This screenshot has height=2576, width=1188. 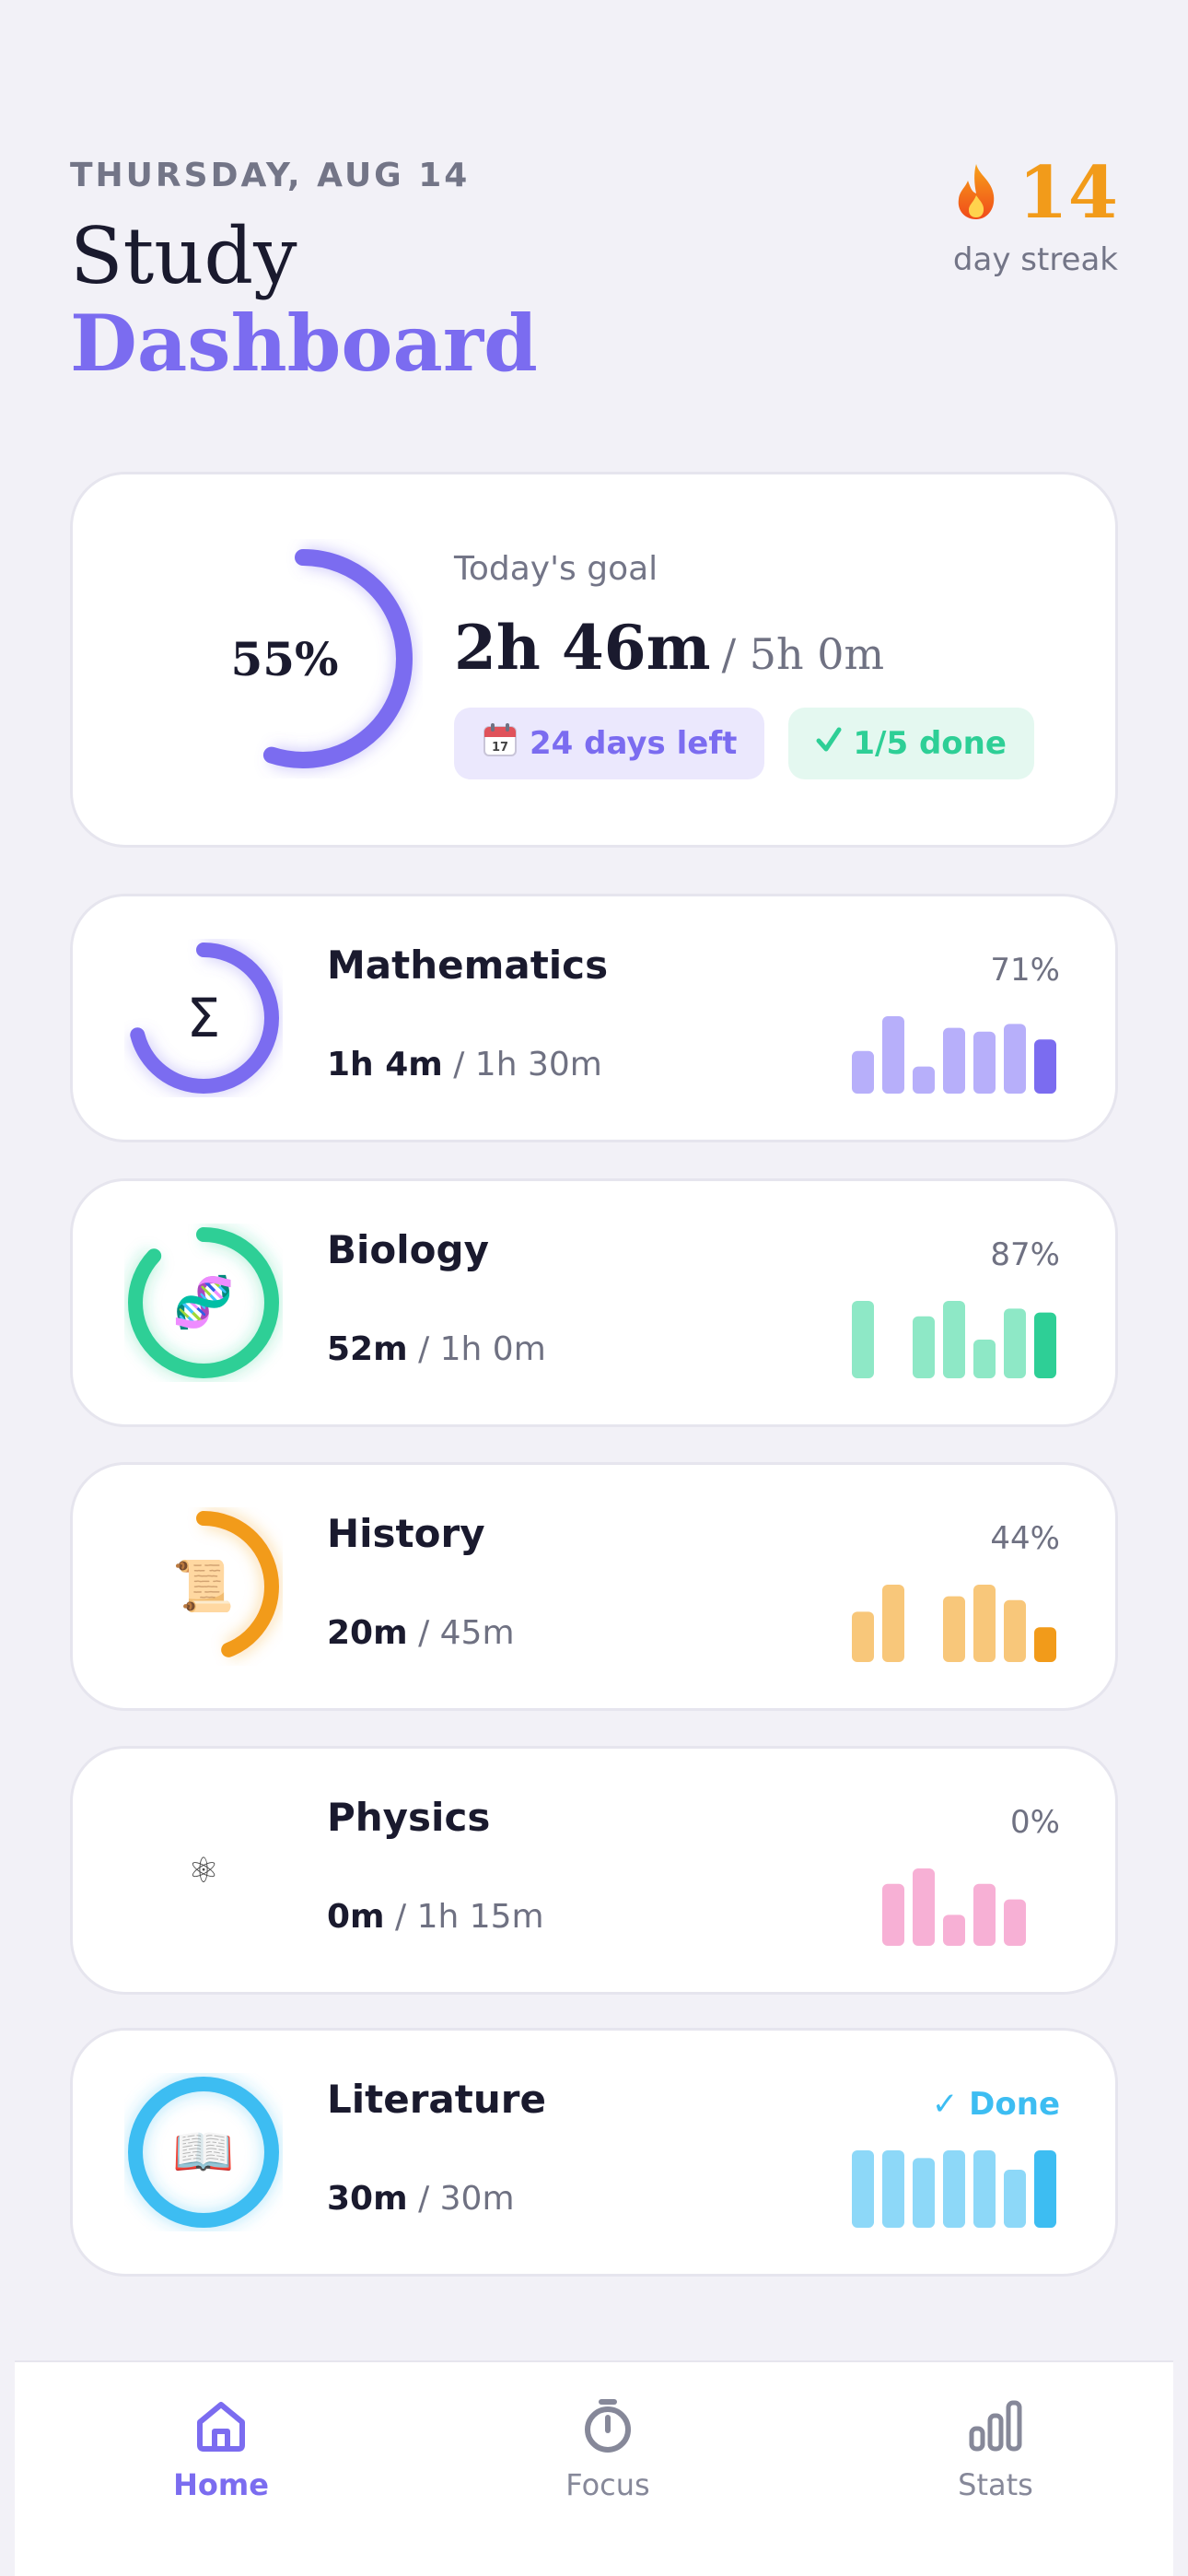 I want to click on streak-count: 14, so click(x=1068, y=193).